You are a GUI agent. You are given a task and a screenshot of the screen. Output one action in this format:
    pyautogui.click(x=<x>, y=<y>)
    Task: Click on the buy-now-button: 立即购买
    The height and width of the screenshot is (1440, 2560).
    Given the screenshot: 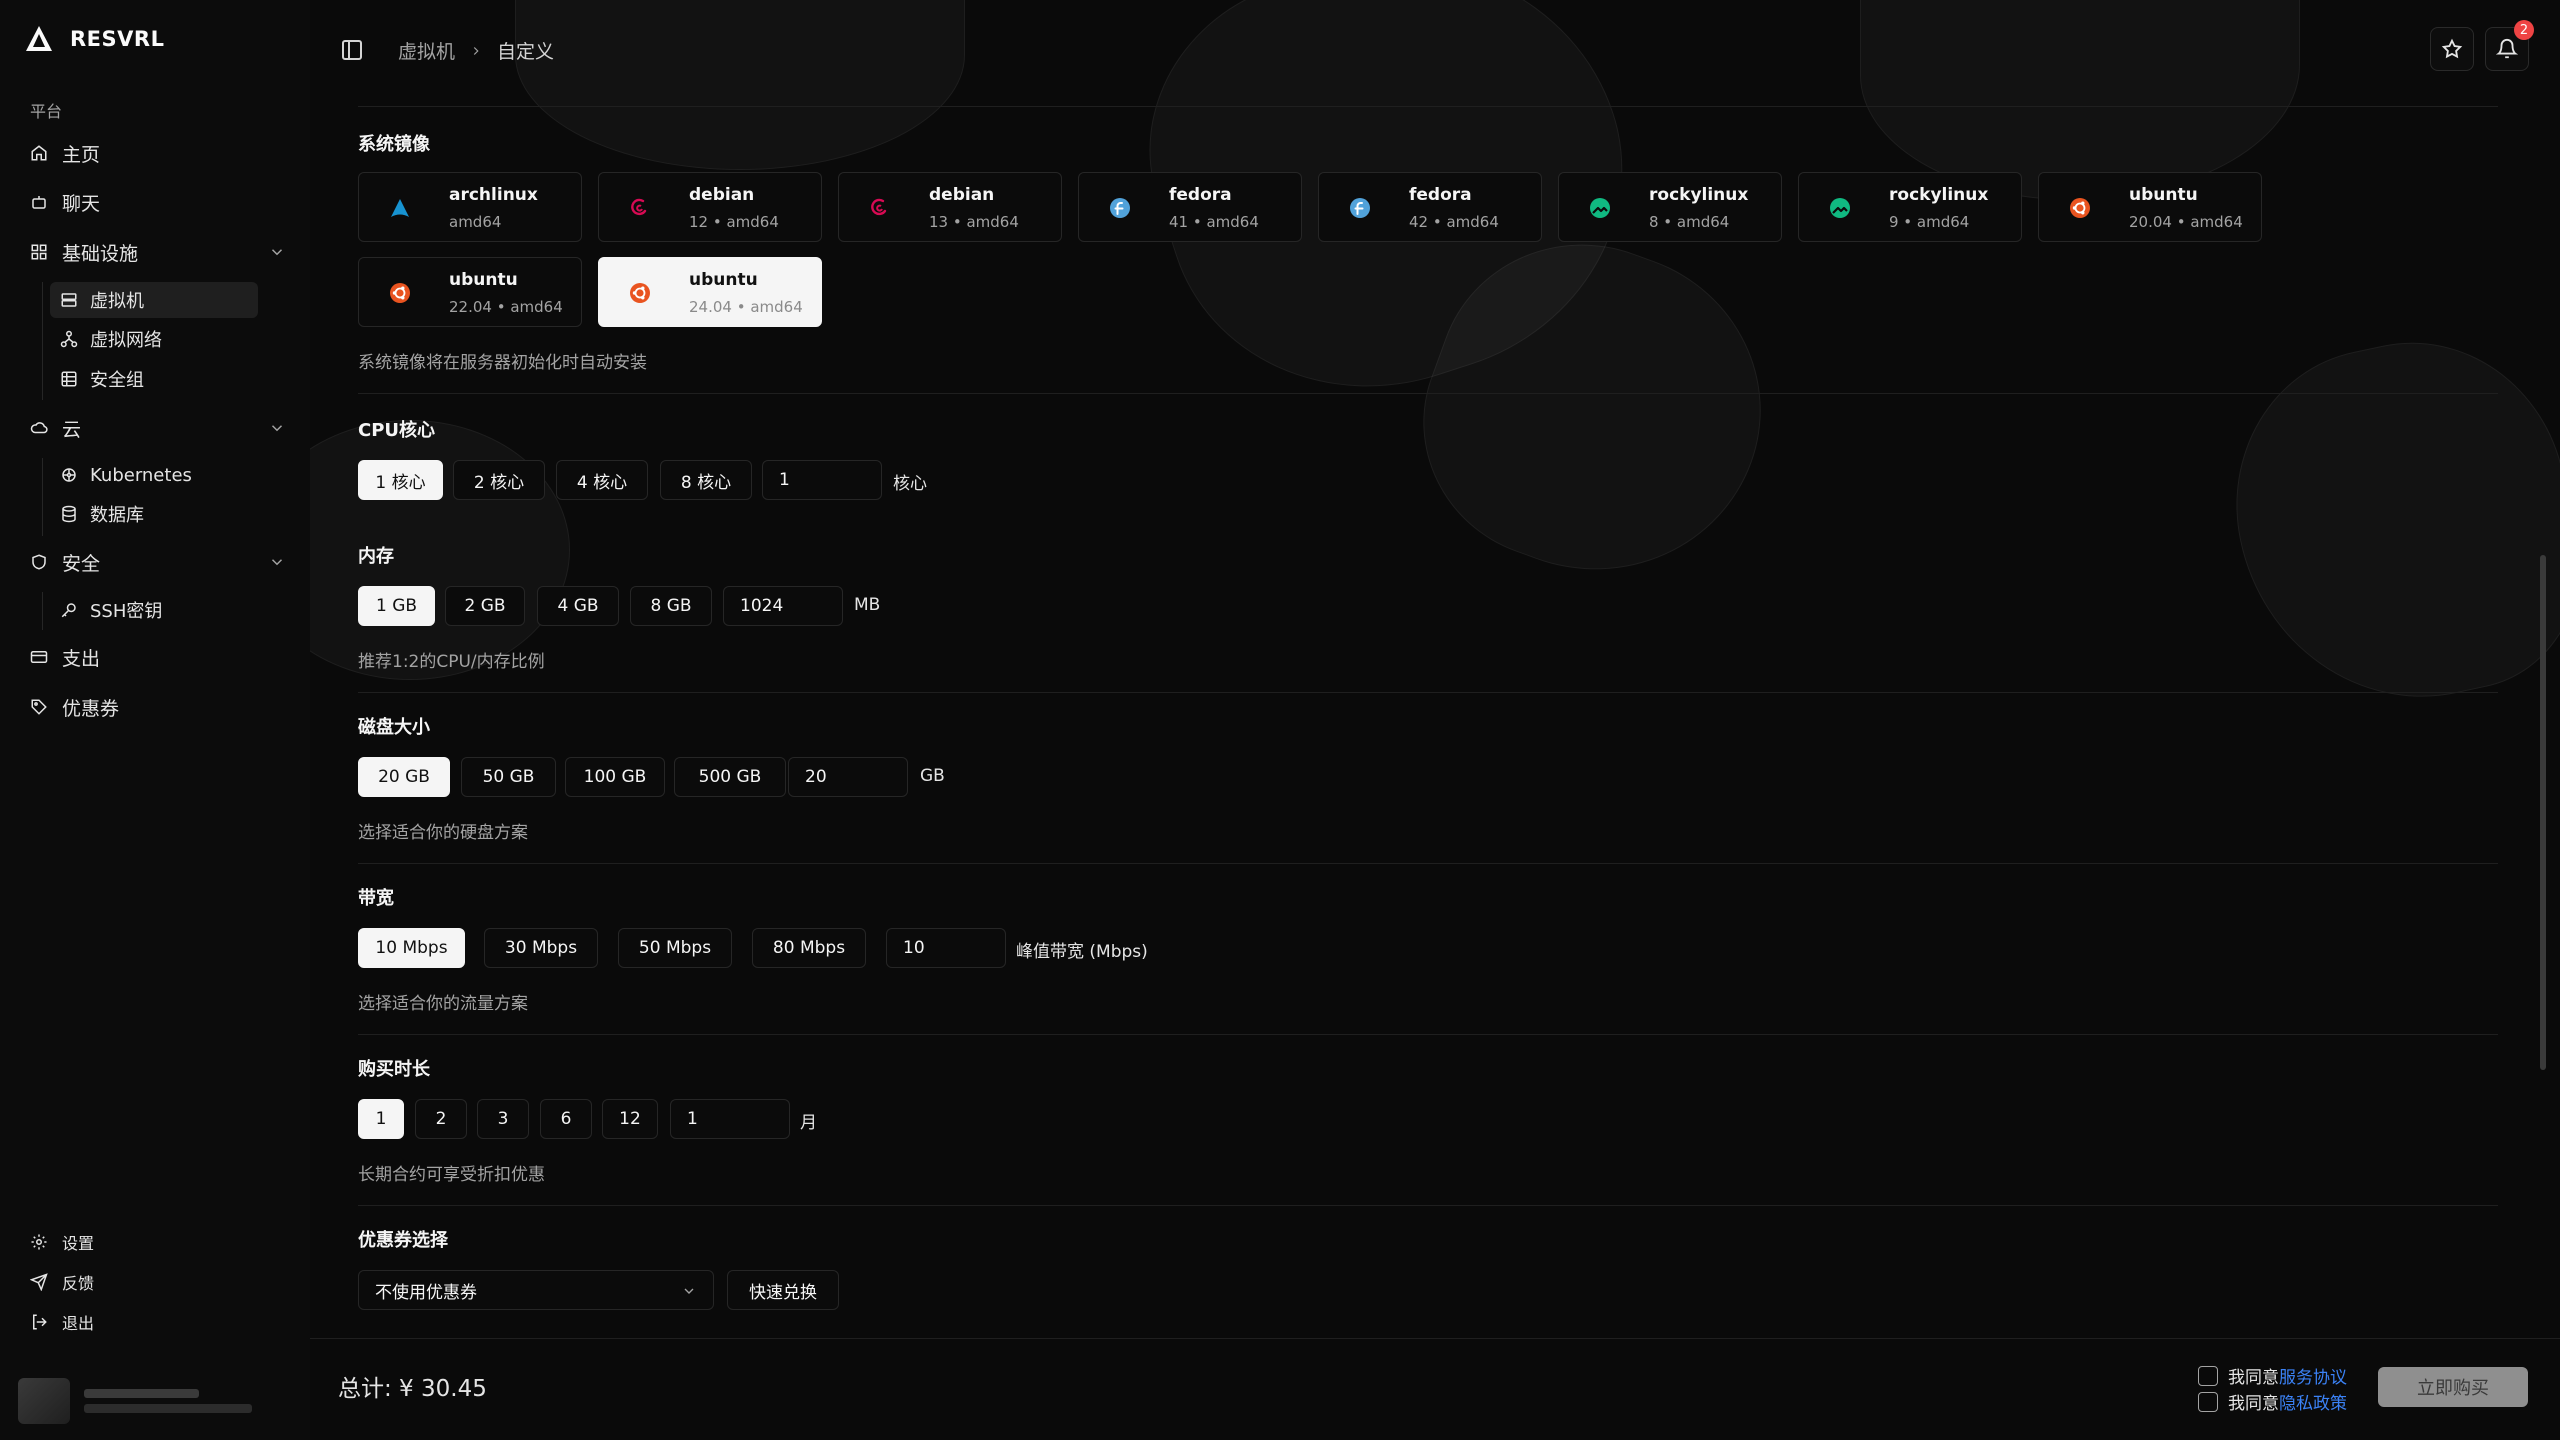 What is the action you would take?
    pyautogui.click(x=2453, y=1387)
    